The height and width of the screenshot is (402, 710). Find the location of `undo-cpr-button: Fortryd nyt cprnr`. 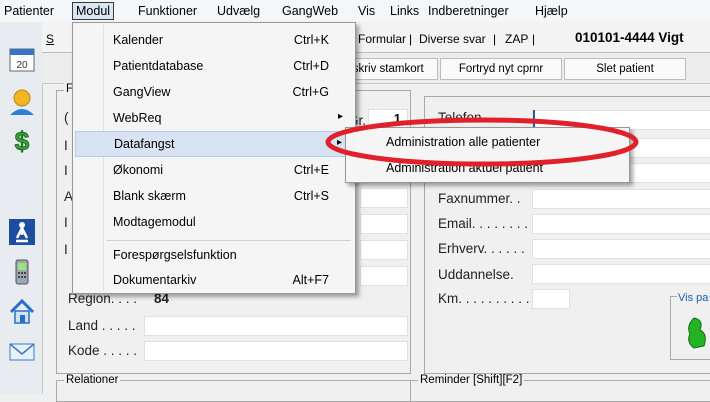

undo-cpr-button: Fortryd nyt cprnr is located at coordinates (501, 69).